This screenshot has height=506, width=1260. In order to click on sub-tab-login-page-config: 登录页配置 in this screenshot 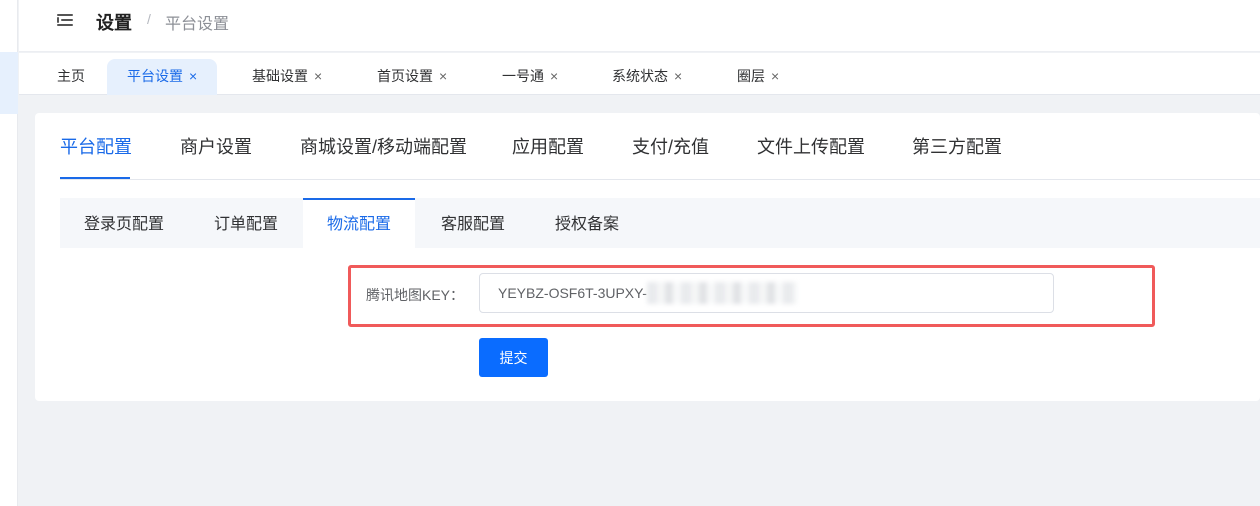, I will do `click(124, 223)`.